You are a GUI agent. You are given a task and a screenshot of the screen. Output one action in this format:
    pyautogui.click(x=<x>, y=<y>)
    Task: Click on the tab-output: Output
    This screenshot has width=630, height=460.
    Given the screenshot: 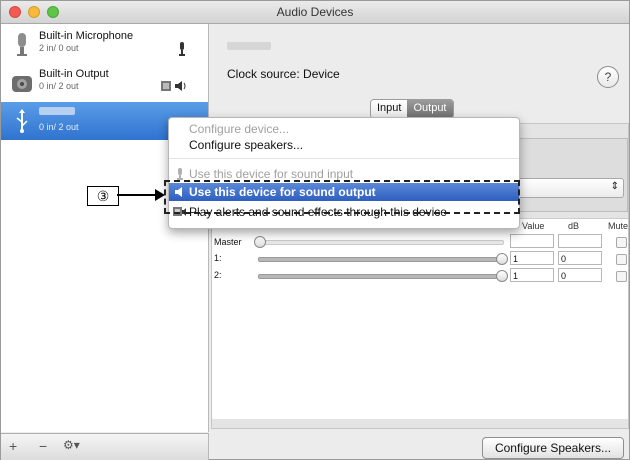 What is the action you would take?
    pyautogui.click(x=430, y=109)
    